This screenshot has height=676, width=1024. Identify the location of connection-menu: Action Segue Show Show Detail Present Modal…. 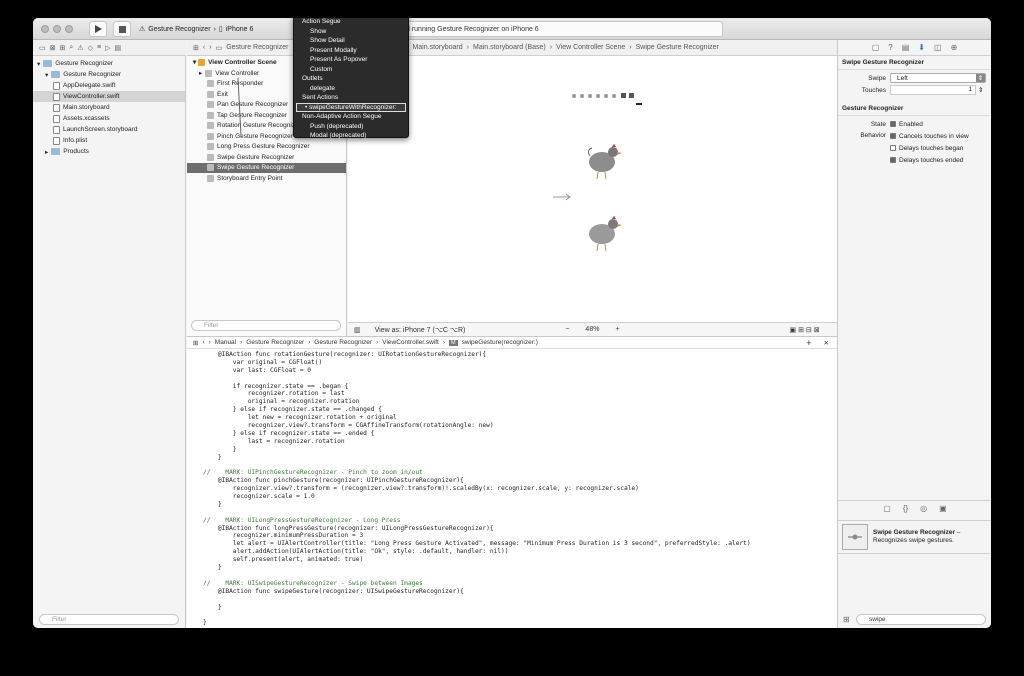
(351, 79).